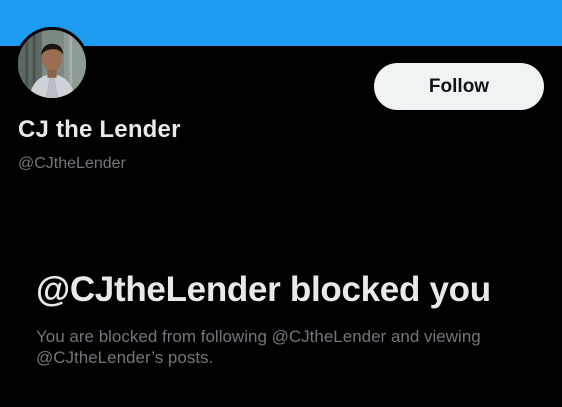  I want to click on profile-photo-icon, so click(52, 64).